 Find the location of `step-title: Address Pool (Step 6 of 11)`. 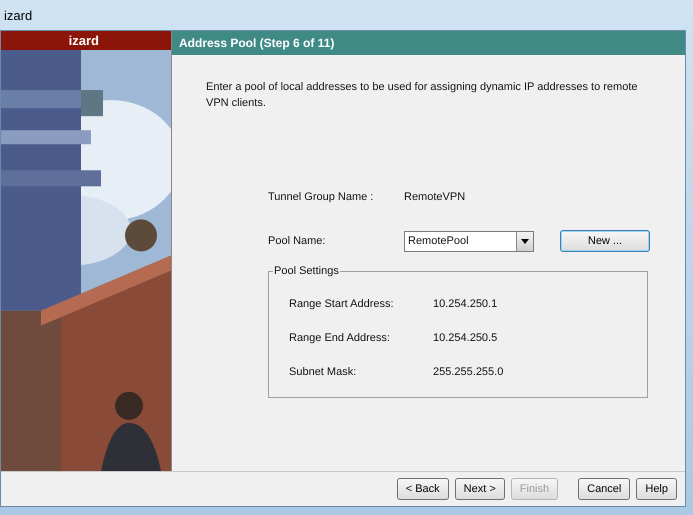

step-title: Address Pool (Step 6 of 11) is located at coordinates (428, 43).